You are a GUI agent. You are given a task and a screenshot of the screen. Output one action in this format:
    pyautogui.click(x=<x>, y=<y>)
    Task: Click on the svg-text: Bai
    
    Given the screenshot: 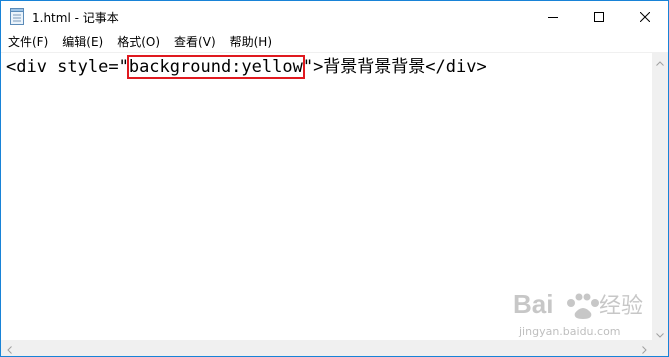 What is the action you would take?
    pyautogui.click(x=533, y=304)
    